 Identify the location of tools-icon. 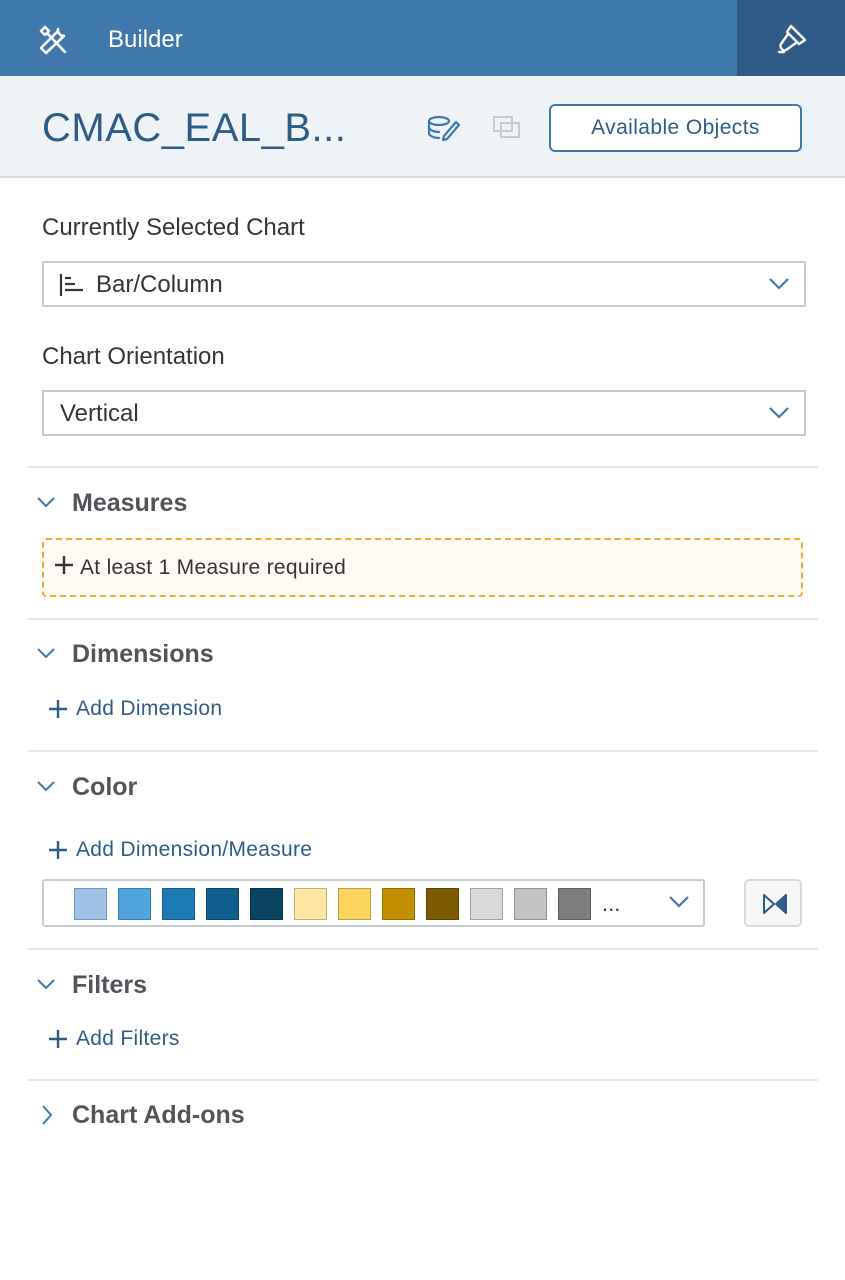
(53, 40).